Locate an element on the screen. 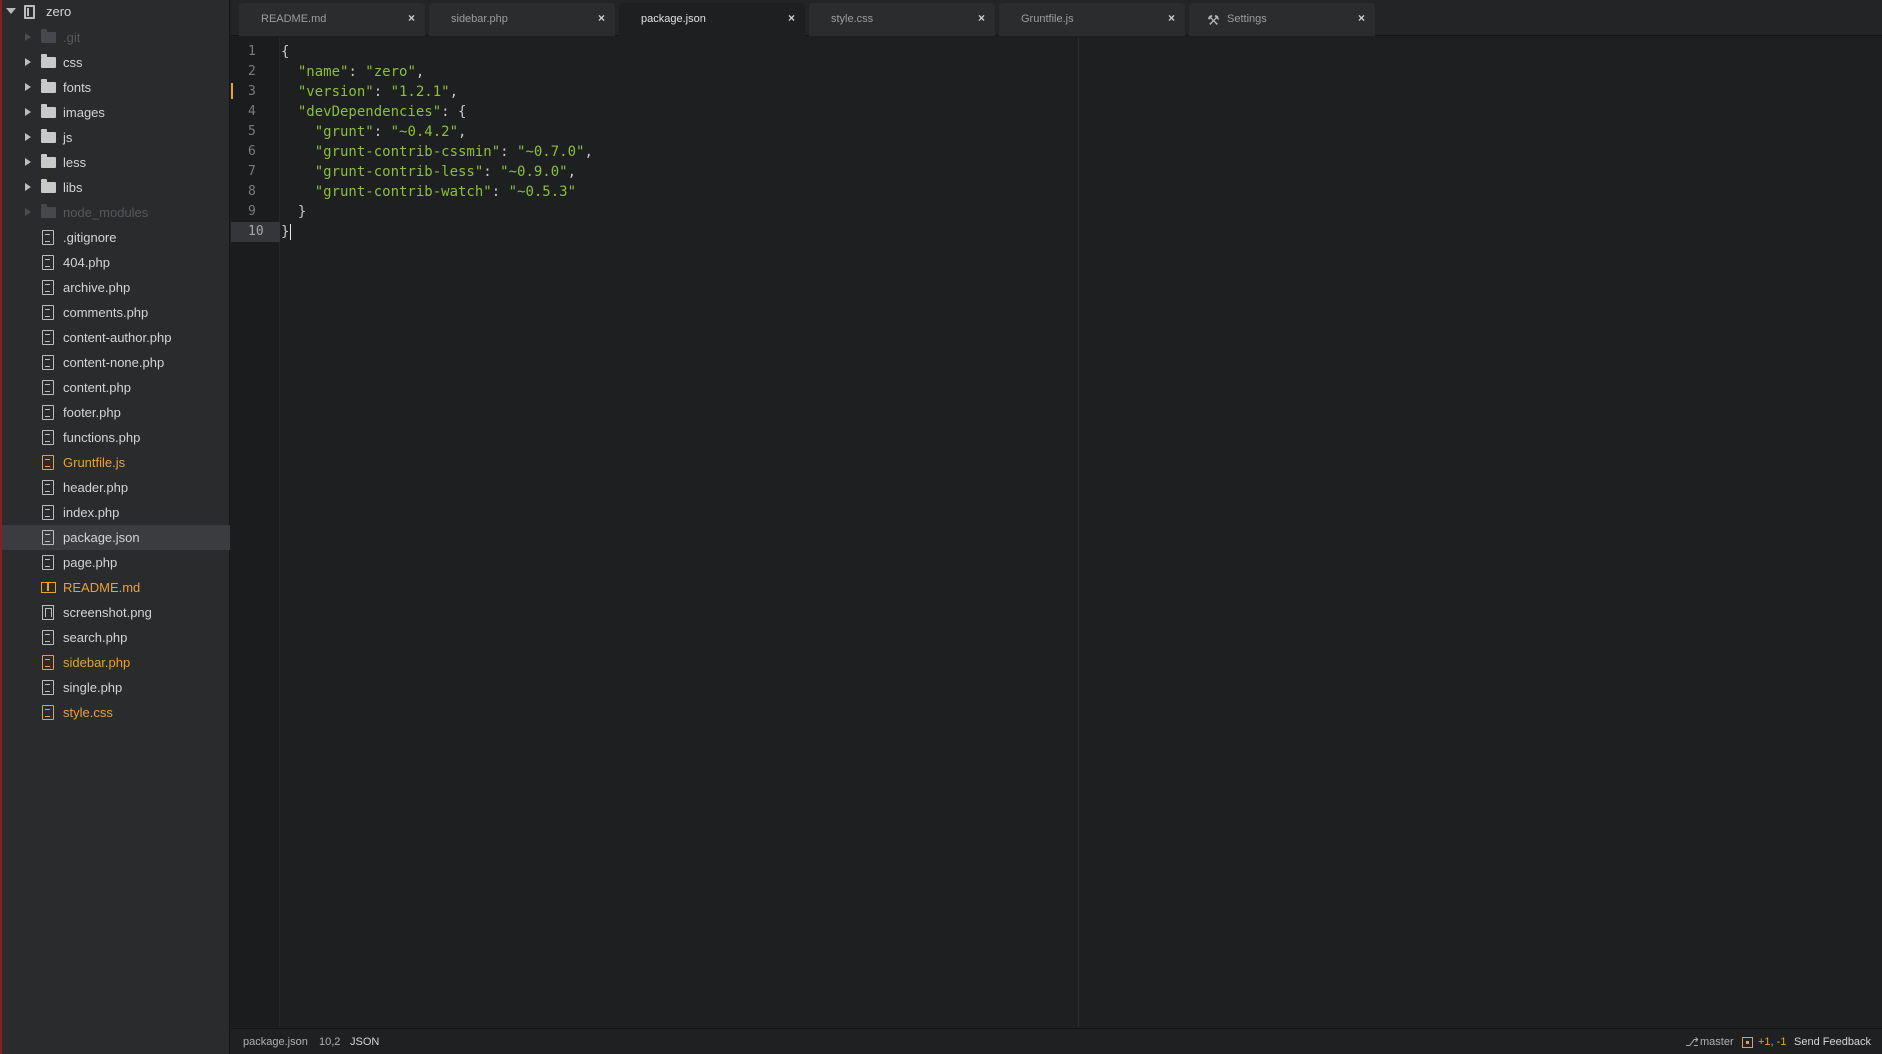 The height and width of the screenshot is (1054, 1882). code-text: "grunt": "~0.4.2", is located at coordinates (390, 132).